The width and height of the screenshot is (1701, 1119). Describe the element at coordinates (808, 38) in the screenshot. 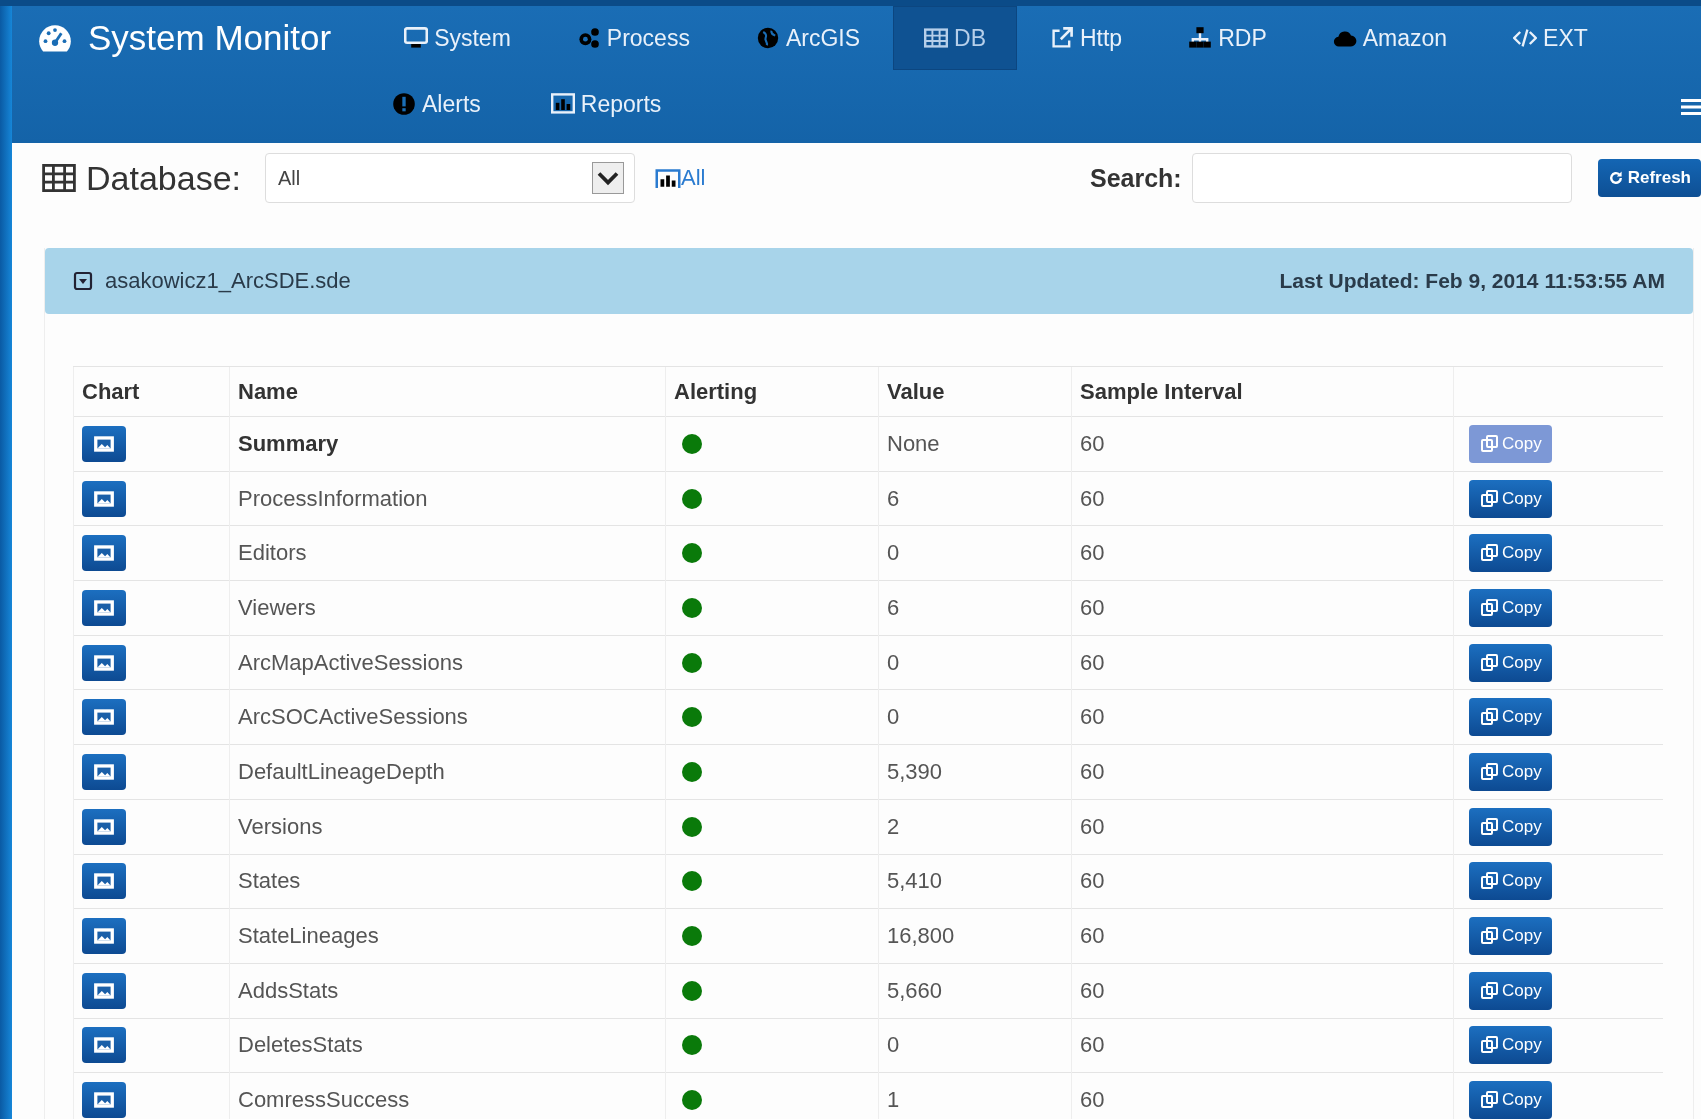

I see `nav-tab: ArcGIS` at that location.